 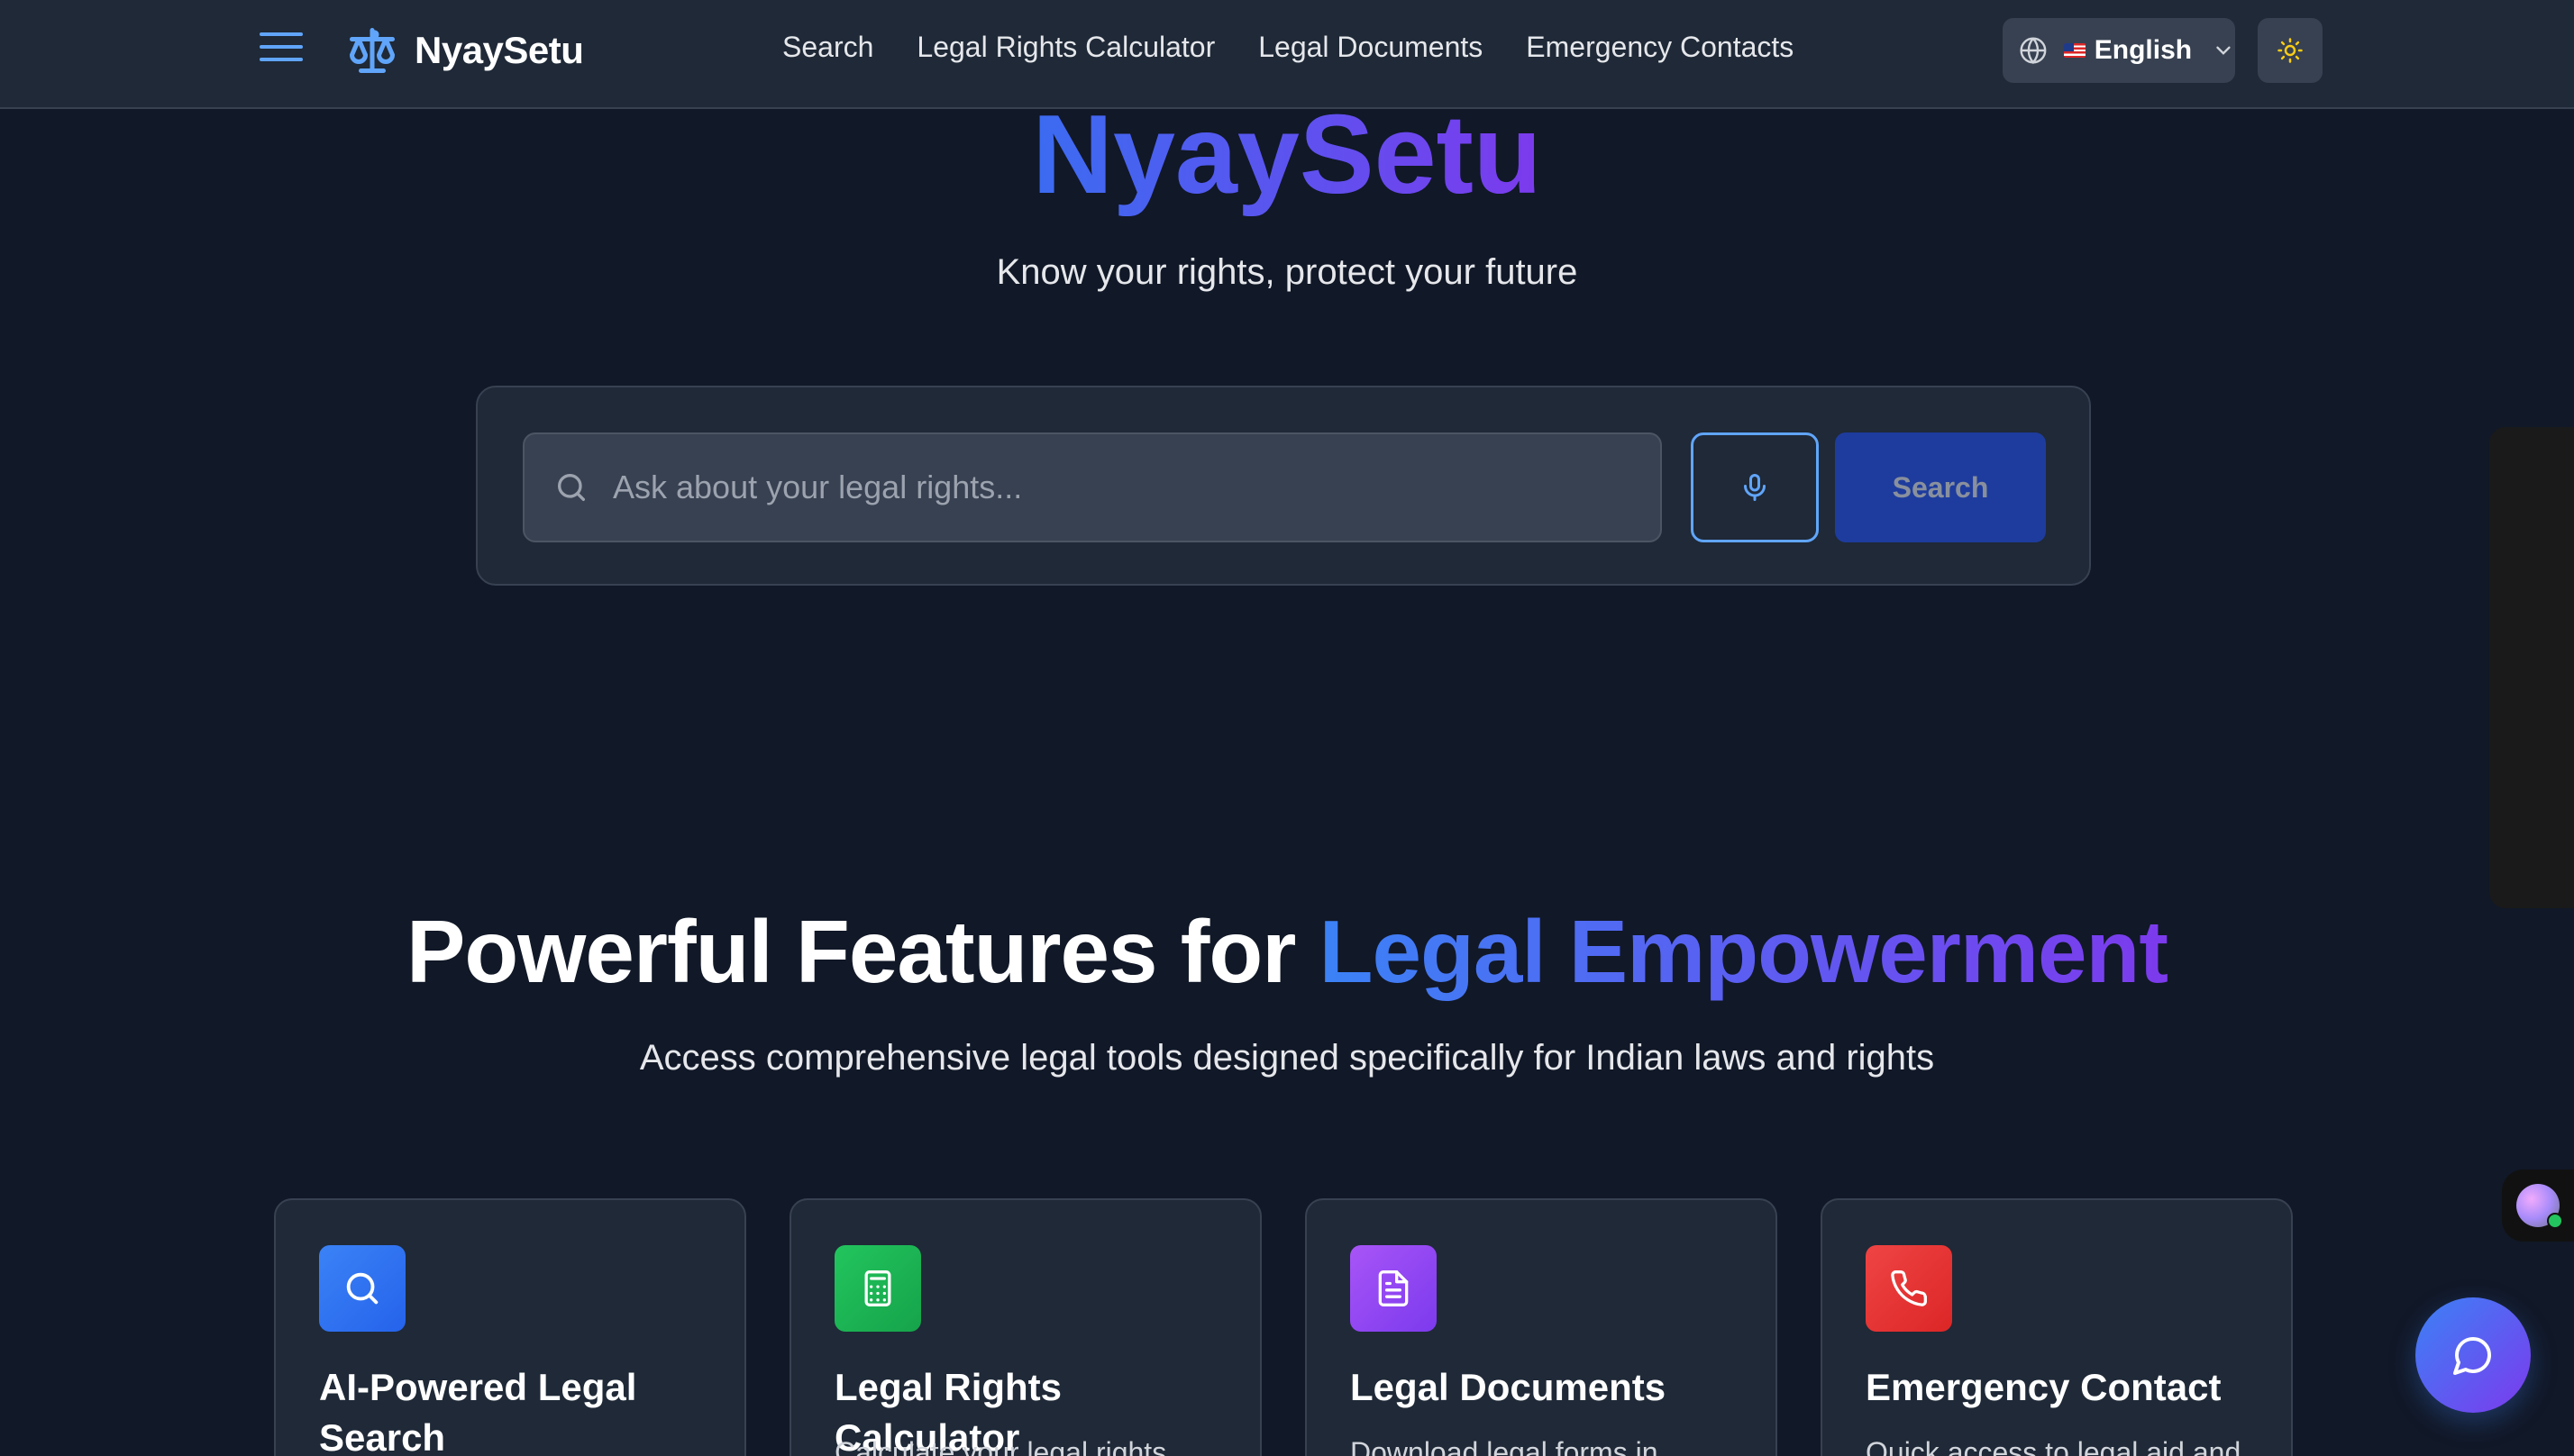 I want to click on microphone-icon, so click(x=1755, y=487).